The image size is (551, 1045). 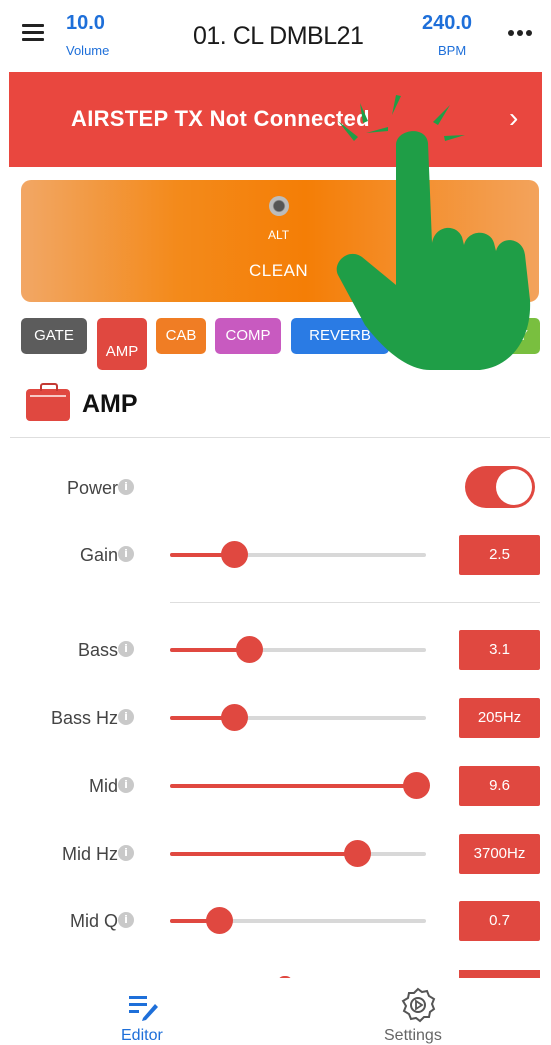 What do you see at coordinates (110, 404) in the screenshot?
I see `section-title: AMP` at bounding box center [110, 404].